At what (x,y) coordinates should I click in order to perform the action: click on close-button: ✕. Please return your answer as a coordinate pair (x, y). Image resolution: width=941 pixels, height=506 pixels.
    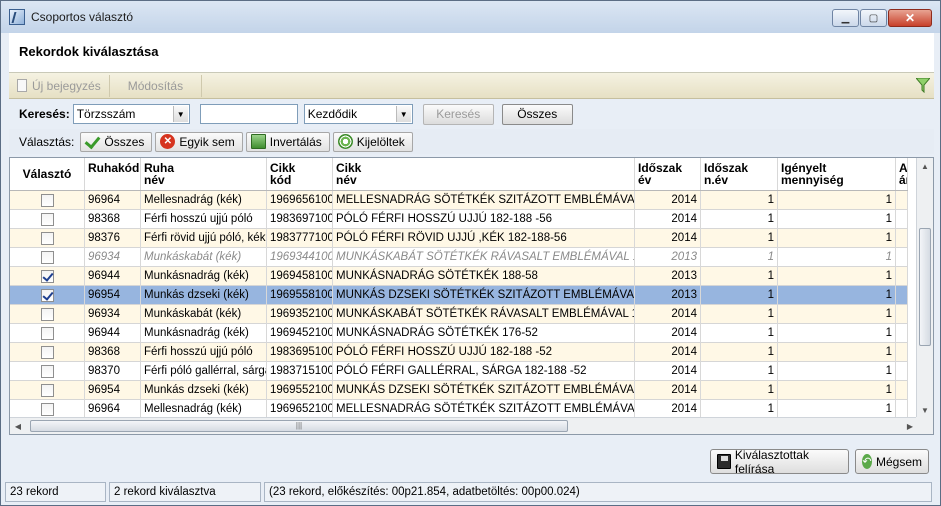
    Looking at the image, I should click on (910, 18).